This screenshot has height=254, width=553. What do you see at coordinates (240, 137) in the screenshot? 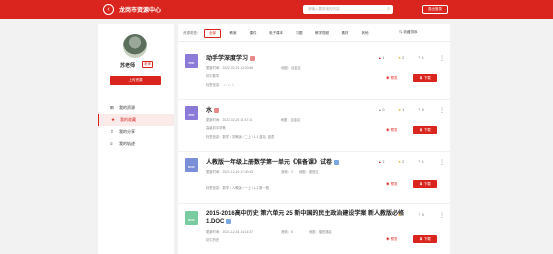
I see `resource-tags: 标签信息：数学 / 苏教版 / 二上 / 1.1 蓝站, 蓝表` at bounding box center [240, 137].